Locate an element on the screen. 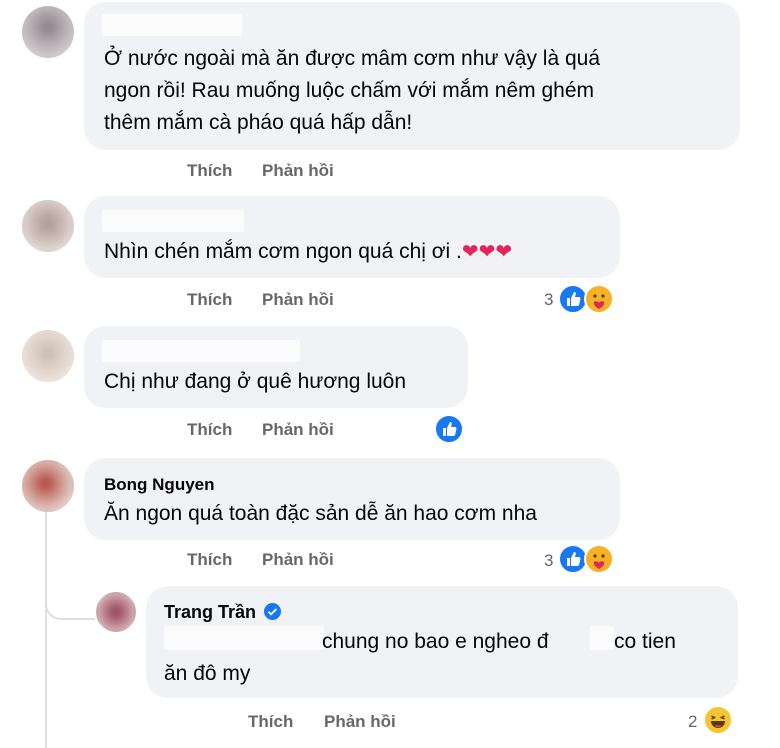 The width and height of the screenshot is (780, 748). heart-emoji: ❤❤❤ is located at coordinates (487, 252).